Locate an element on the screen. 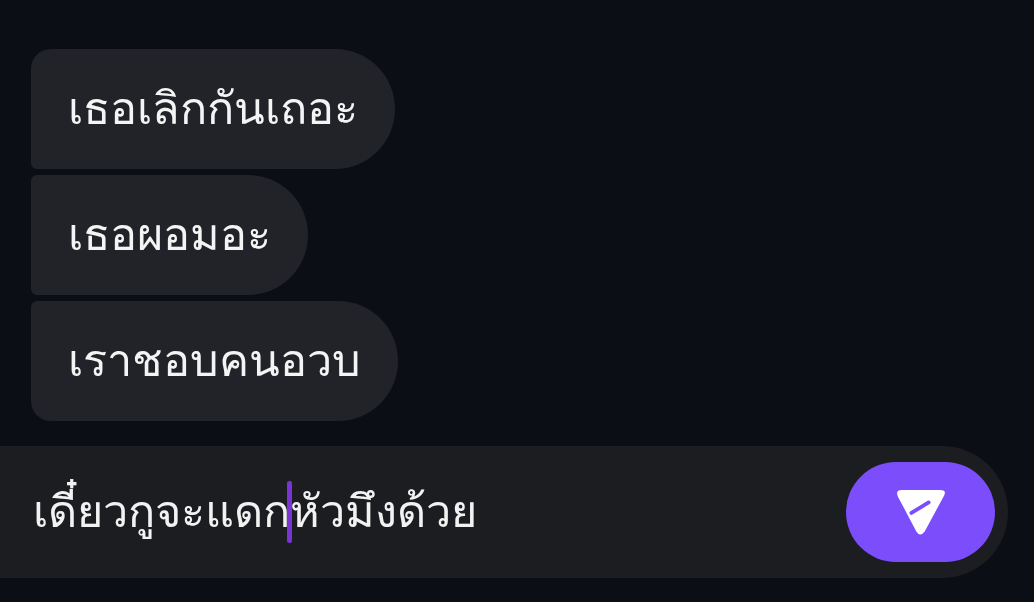  message-bubble: เธอเลิกกันเถอะ is located at coordinates (213, 109).